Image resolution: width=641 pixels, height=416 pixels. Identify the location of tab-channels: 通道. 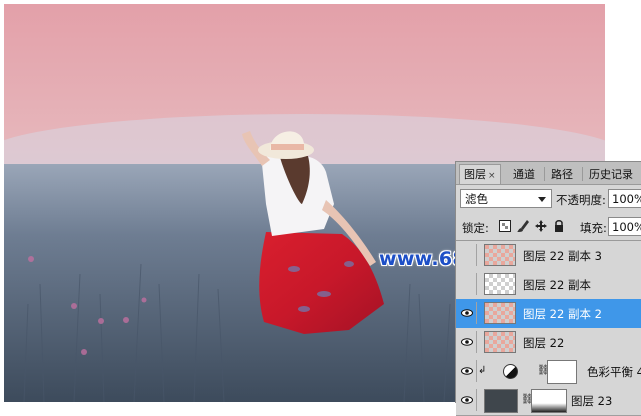
(524, 174).